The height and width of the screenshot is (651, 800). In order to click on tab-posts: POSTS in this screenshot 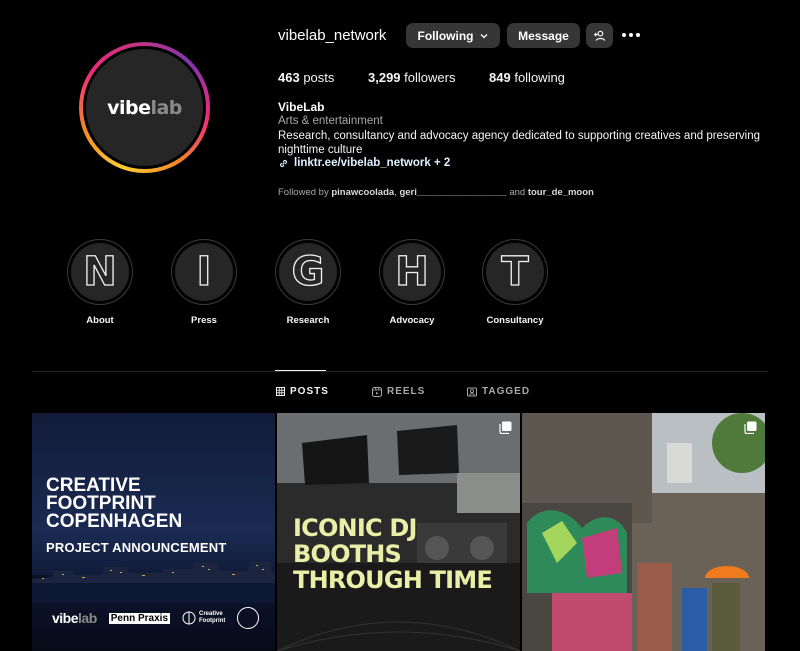, I will do `click(302, 391)`.